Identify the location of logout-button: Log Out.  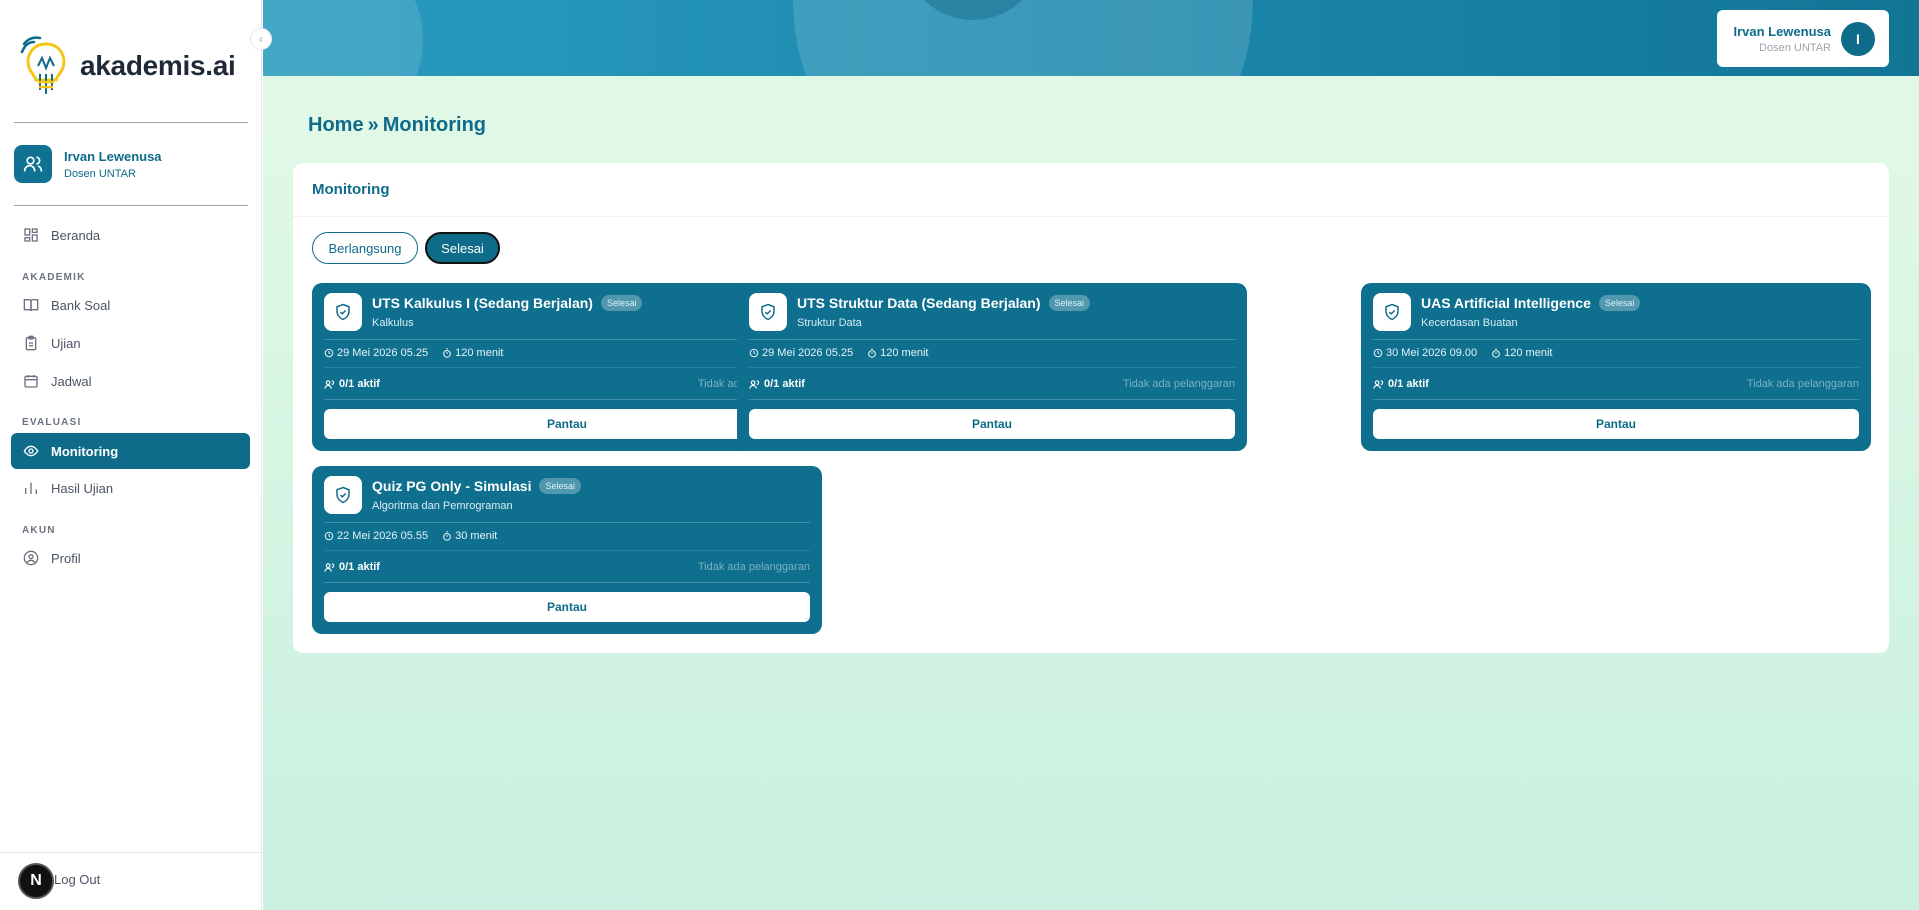
(77, 879).